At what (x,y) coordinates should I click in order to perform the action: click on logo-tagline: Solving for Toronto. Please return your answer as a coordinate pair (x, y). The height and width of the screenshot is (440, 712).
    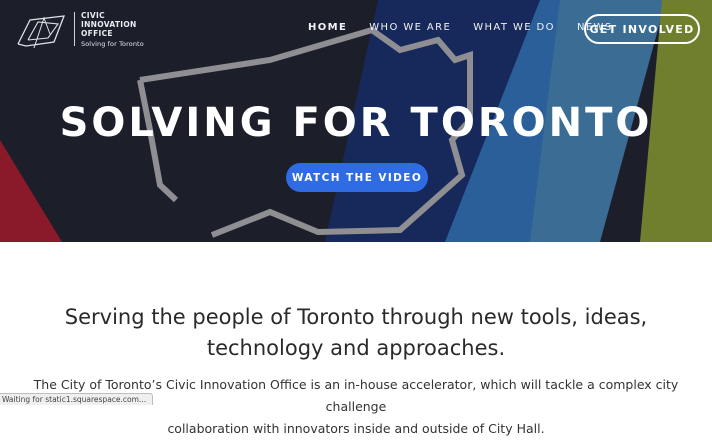
    Looking at the image, I should click on (112, 44).